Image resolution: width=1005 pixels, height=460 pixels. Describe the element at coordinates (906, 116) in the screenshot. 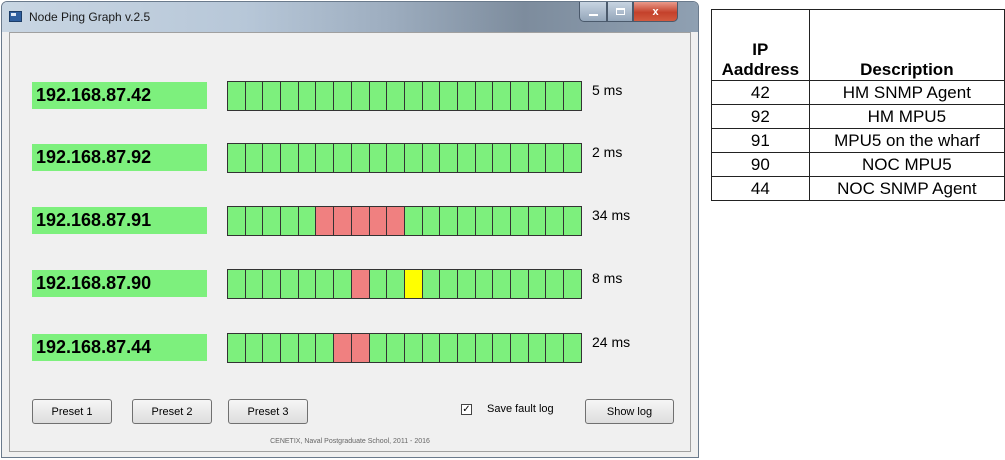

I see `description-cell: HM MPU5` at that location.